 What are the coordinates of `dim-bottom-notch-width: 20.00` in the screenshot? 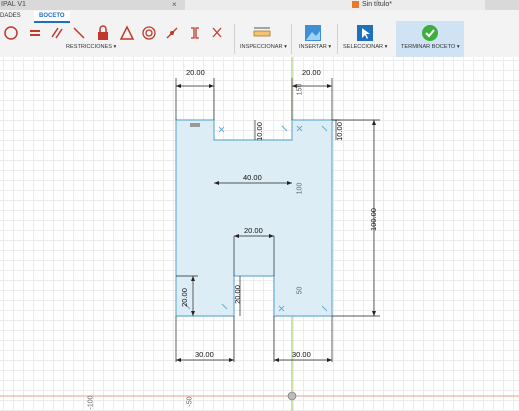 It's located at (253, 230).